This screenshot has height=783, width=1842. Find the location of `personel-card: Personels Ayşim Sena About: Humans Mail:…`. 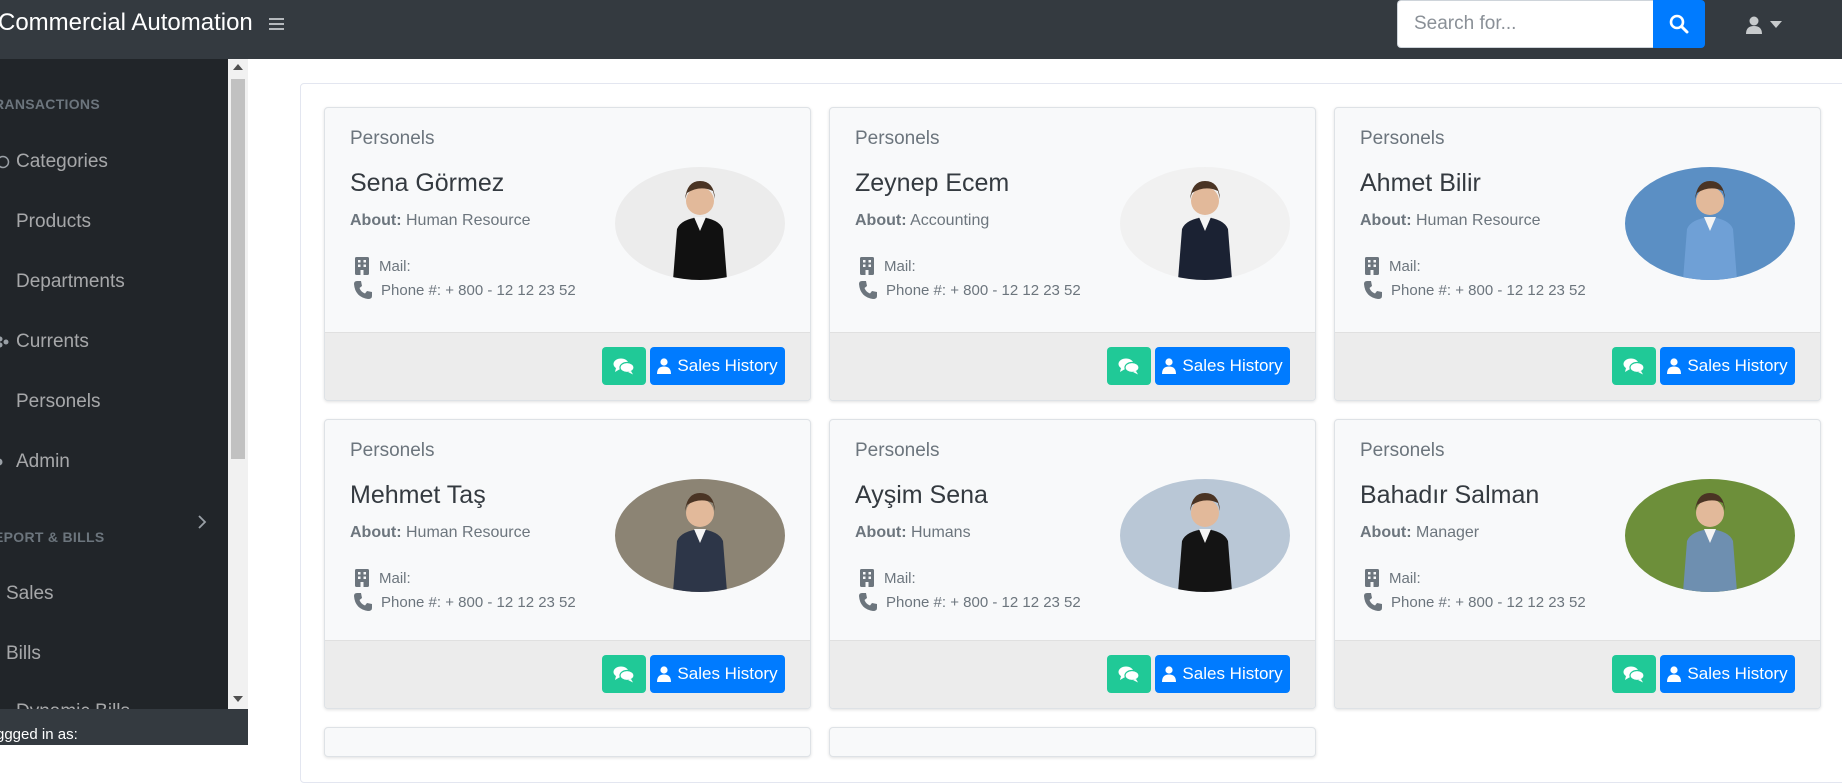

personel-card: Personels Ayşim Sena About: Humans Mail:… is located at coordinates (1072, 564).